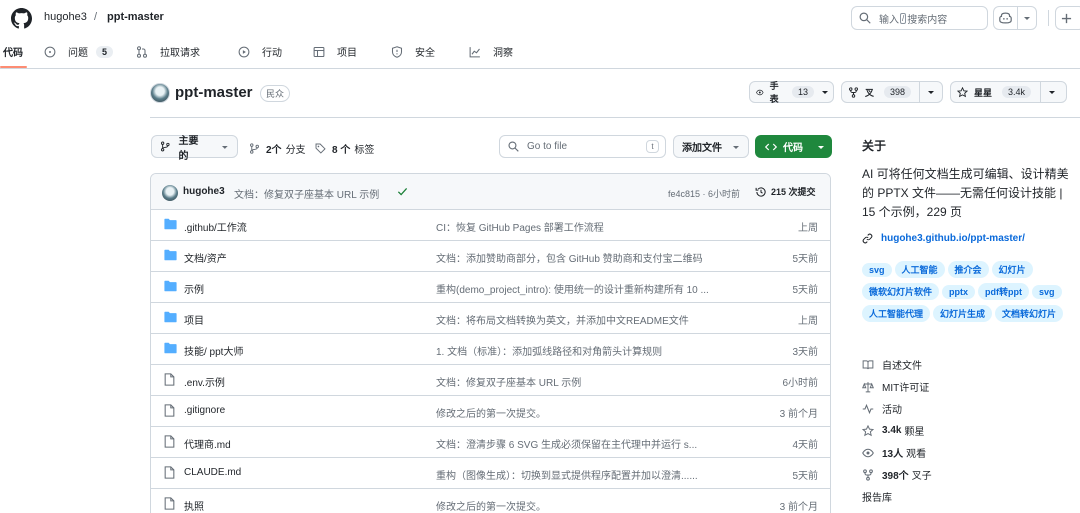  I want to click on tab-security: 安全, so click(413, 51).